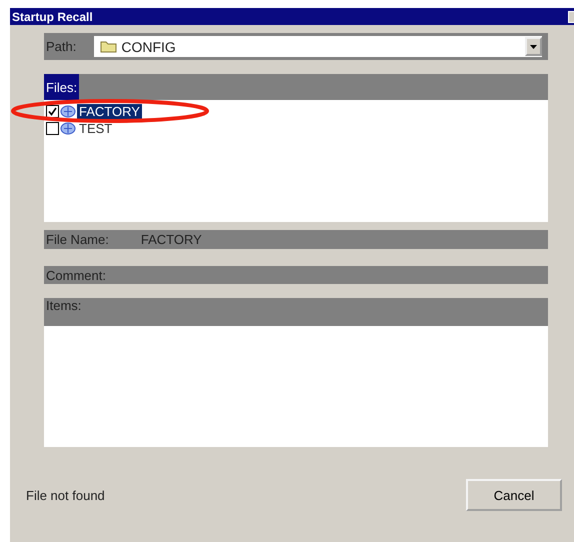 The width and height of the screenshot is (574, 542). Describe the element at coordinates (171, 239) in the screenshot. I see `file-name-value: FACTORY` at that location.